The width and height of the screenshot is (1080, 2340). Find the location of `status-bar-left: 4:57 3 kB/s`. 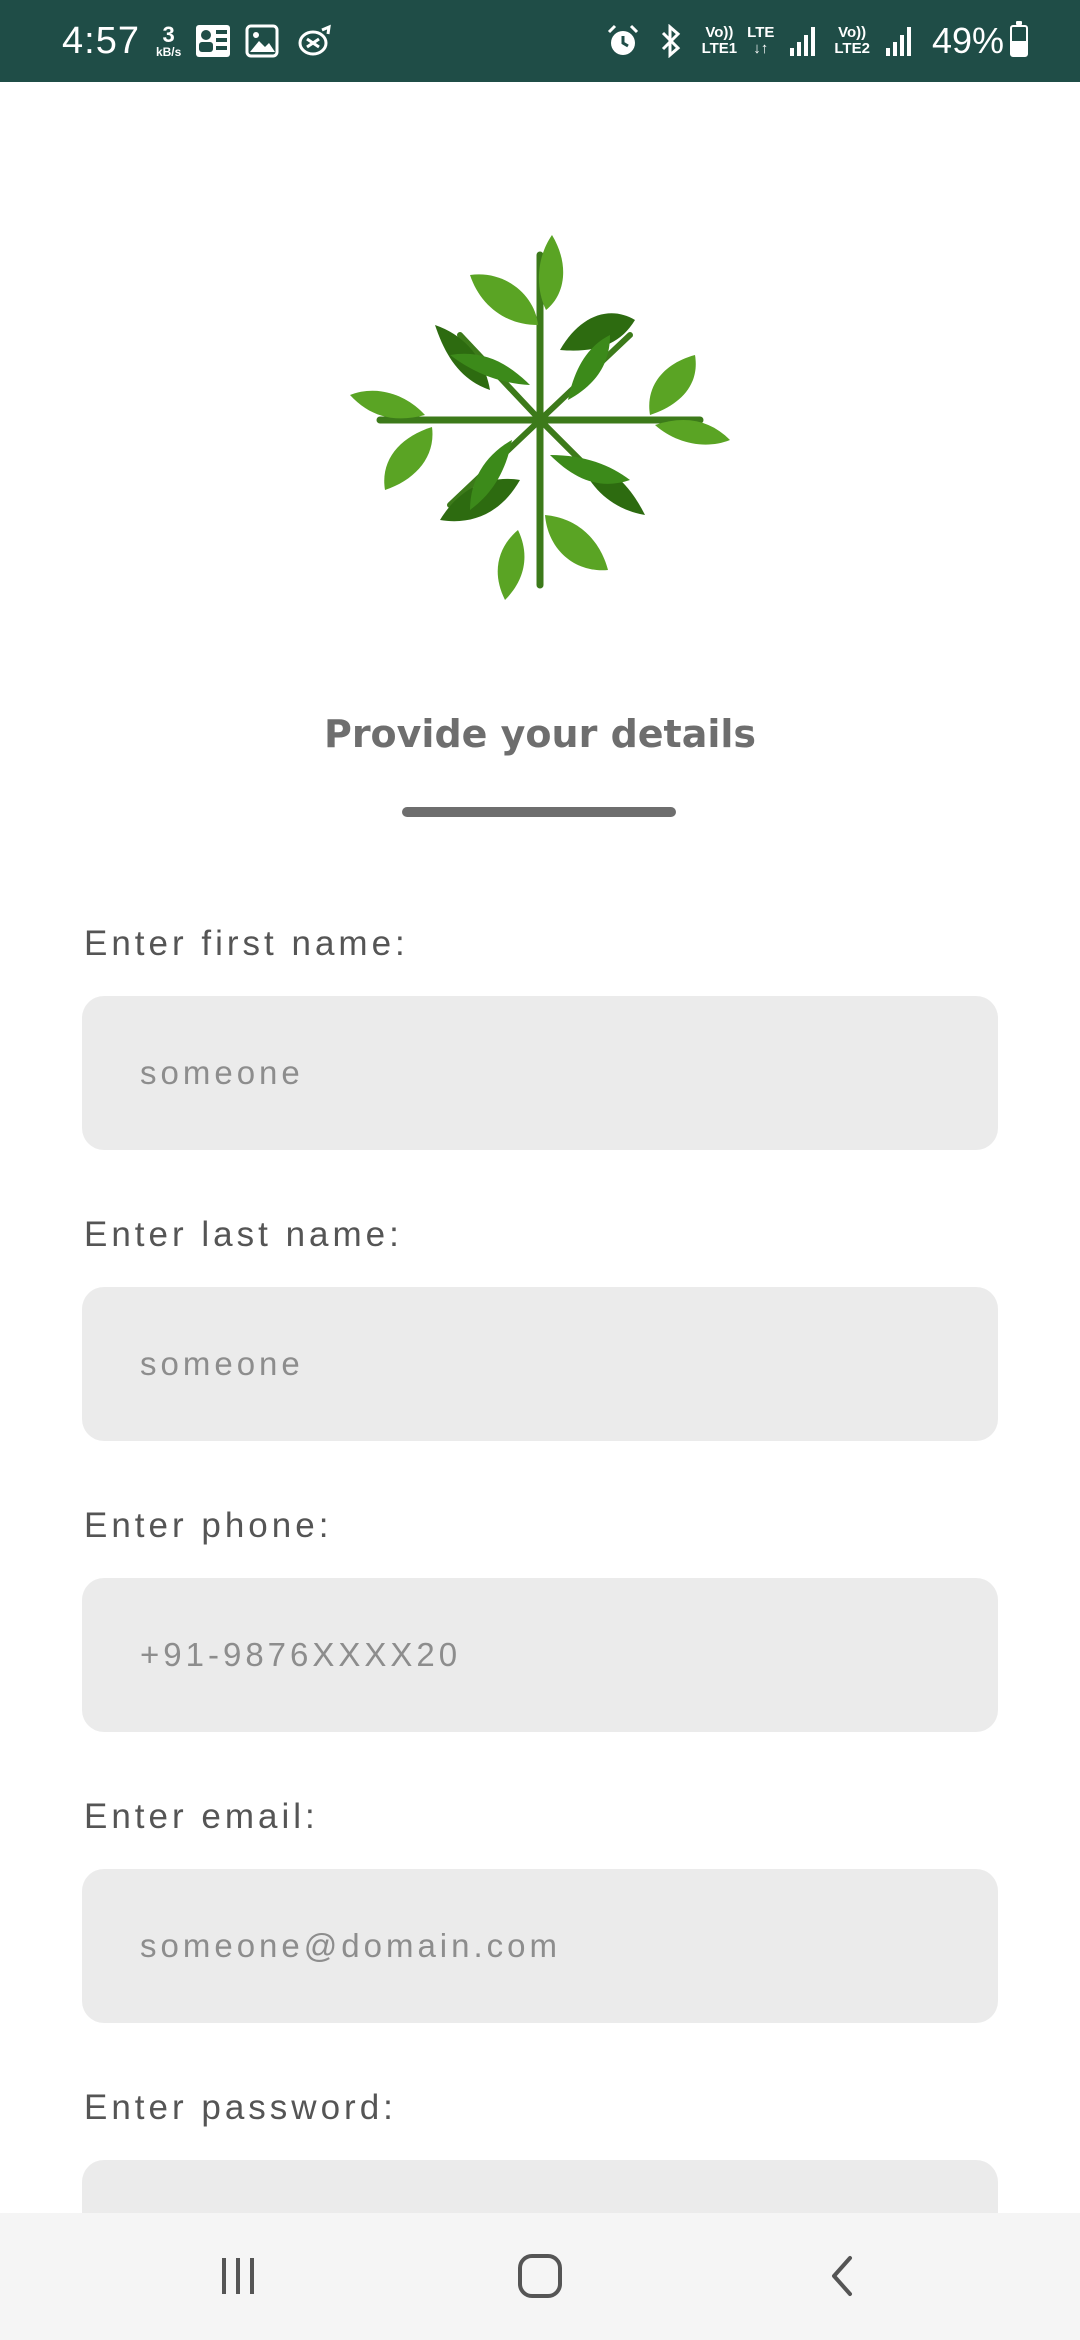

status-bar-left: 4:57 3 kB/s is located at coordinates (197, 41).